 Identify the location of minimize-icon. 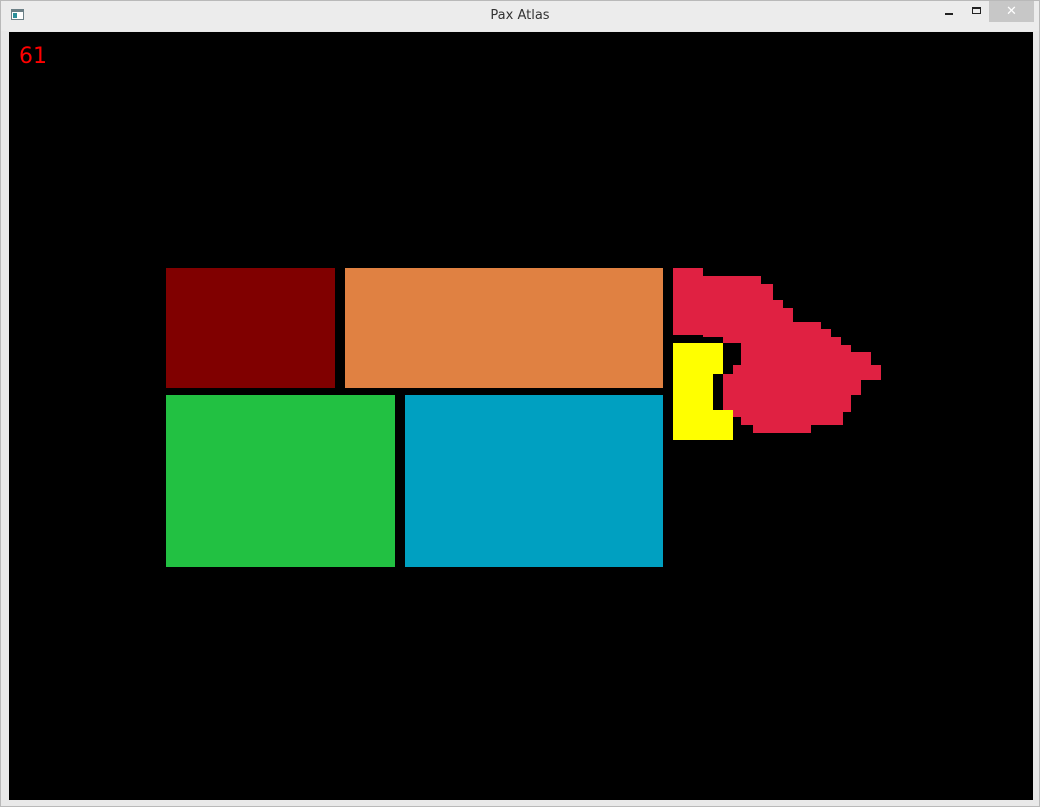
(949, 14).